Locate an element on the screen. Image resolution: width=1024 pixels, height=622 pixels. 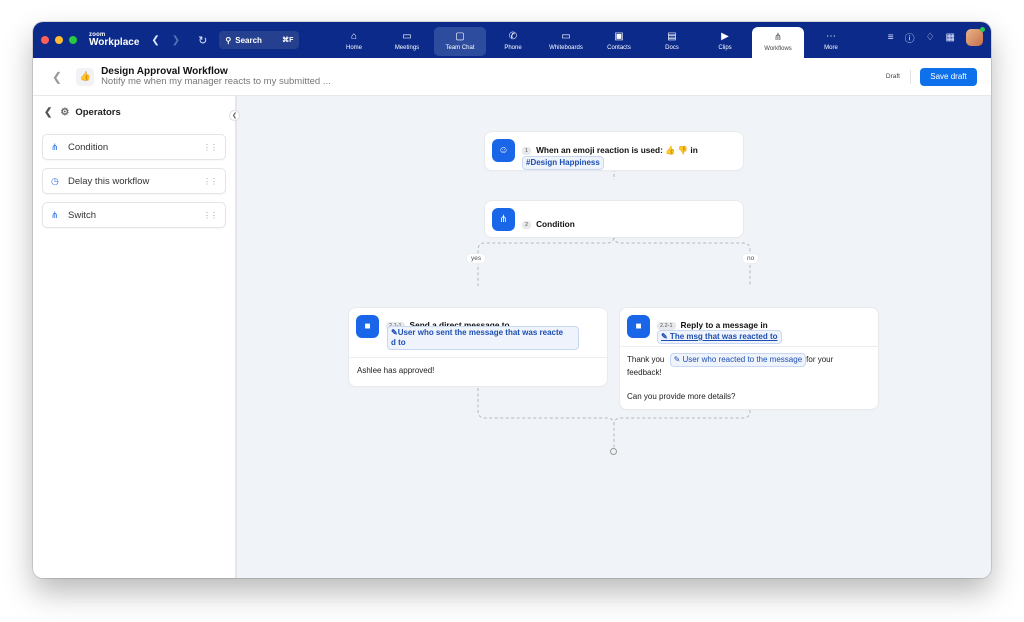
operators-header: ❮ ⚙ Operators is located at coordinates (82, 112).